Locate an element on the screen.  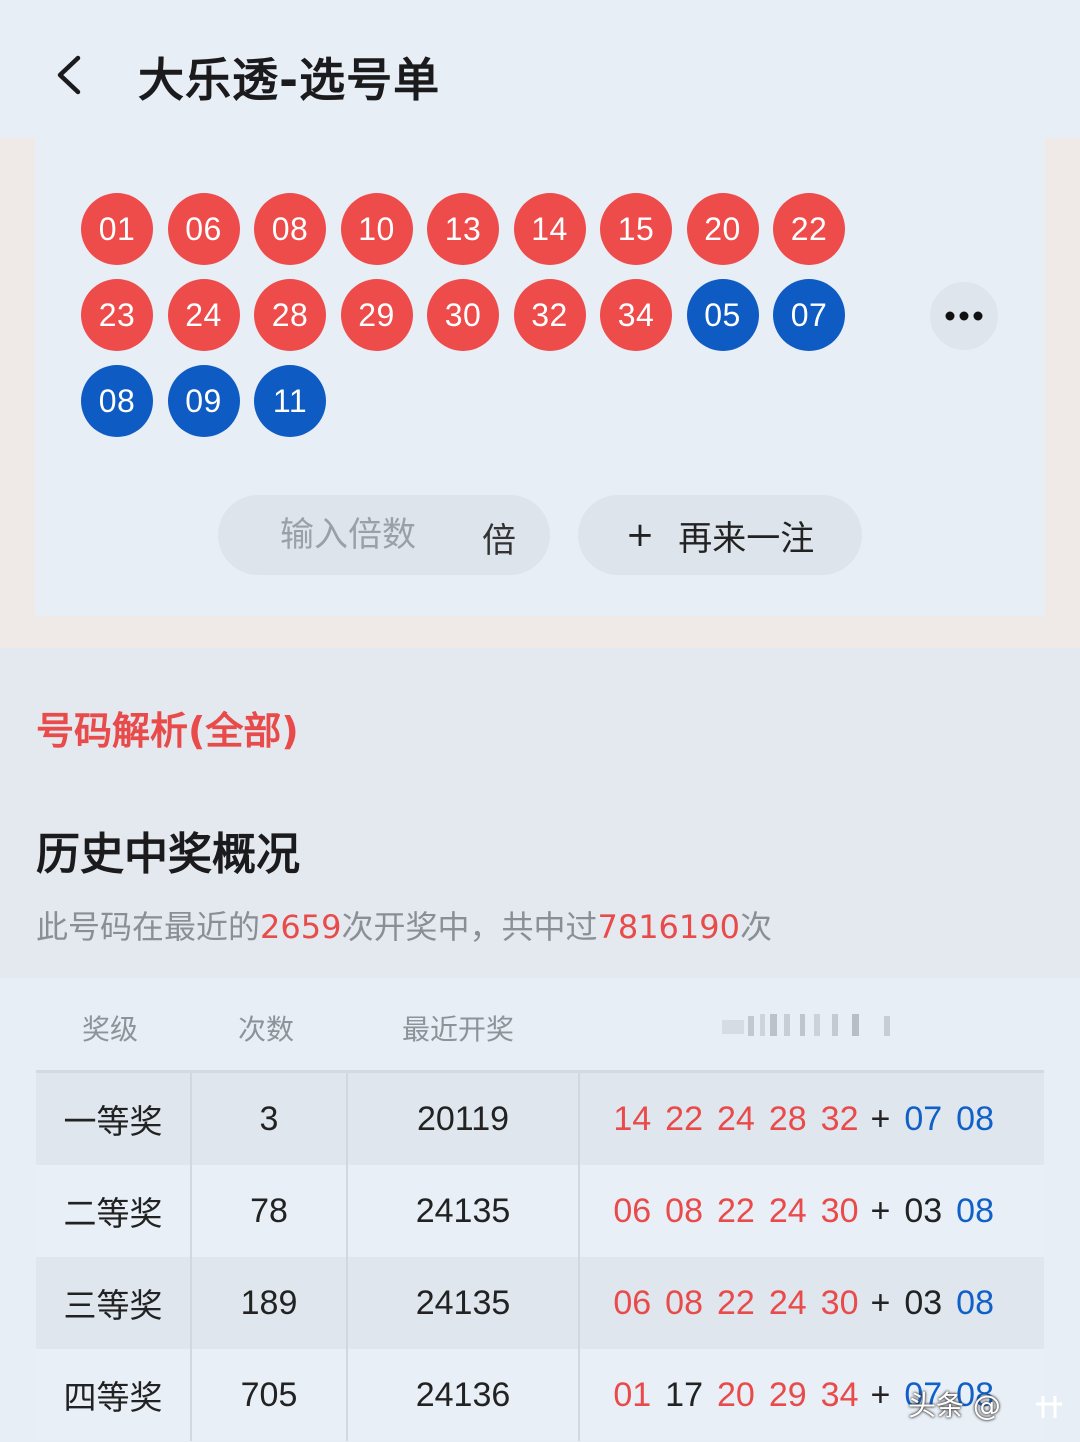
watermark-text: 头条 @ is located at coordinates (954, 1405).